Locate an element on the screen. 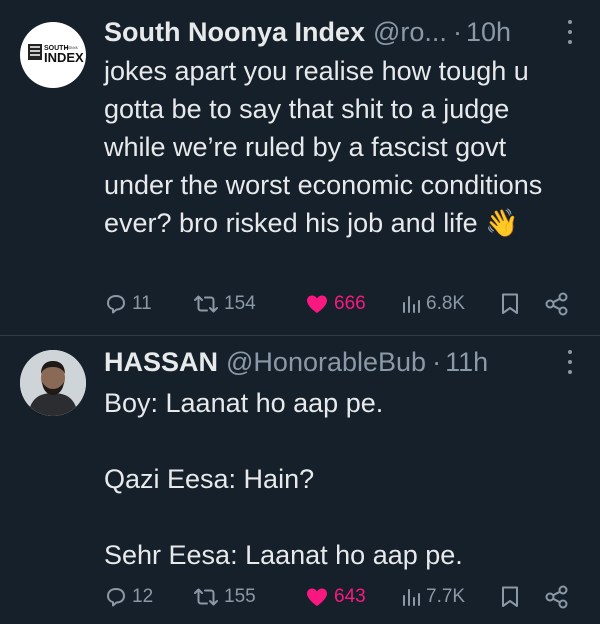 This screenshot has height=624, width=600. avatar-photo is located at coordinates (53, 383).